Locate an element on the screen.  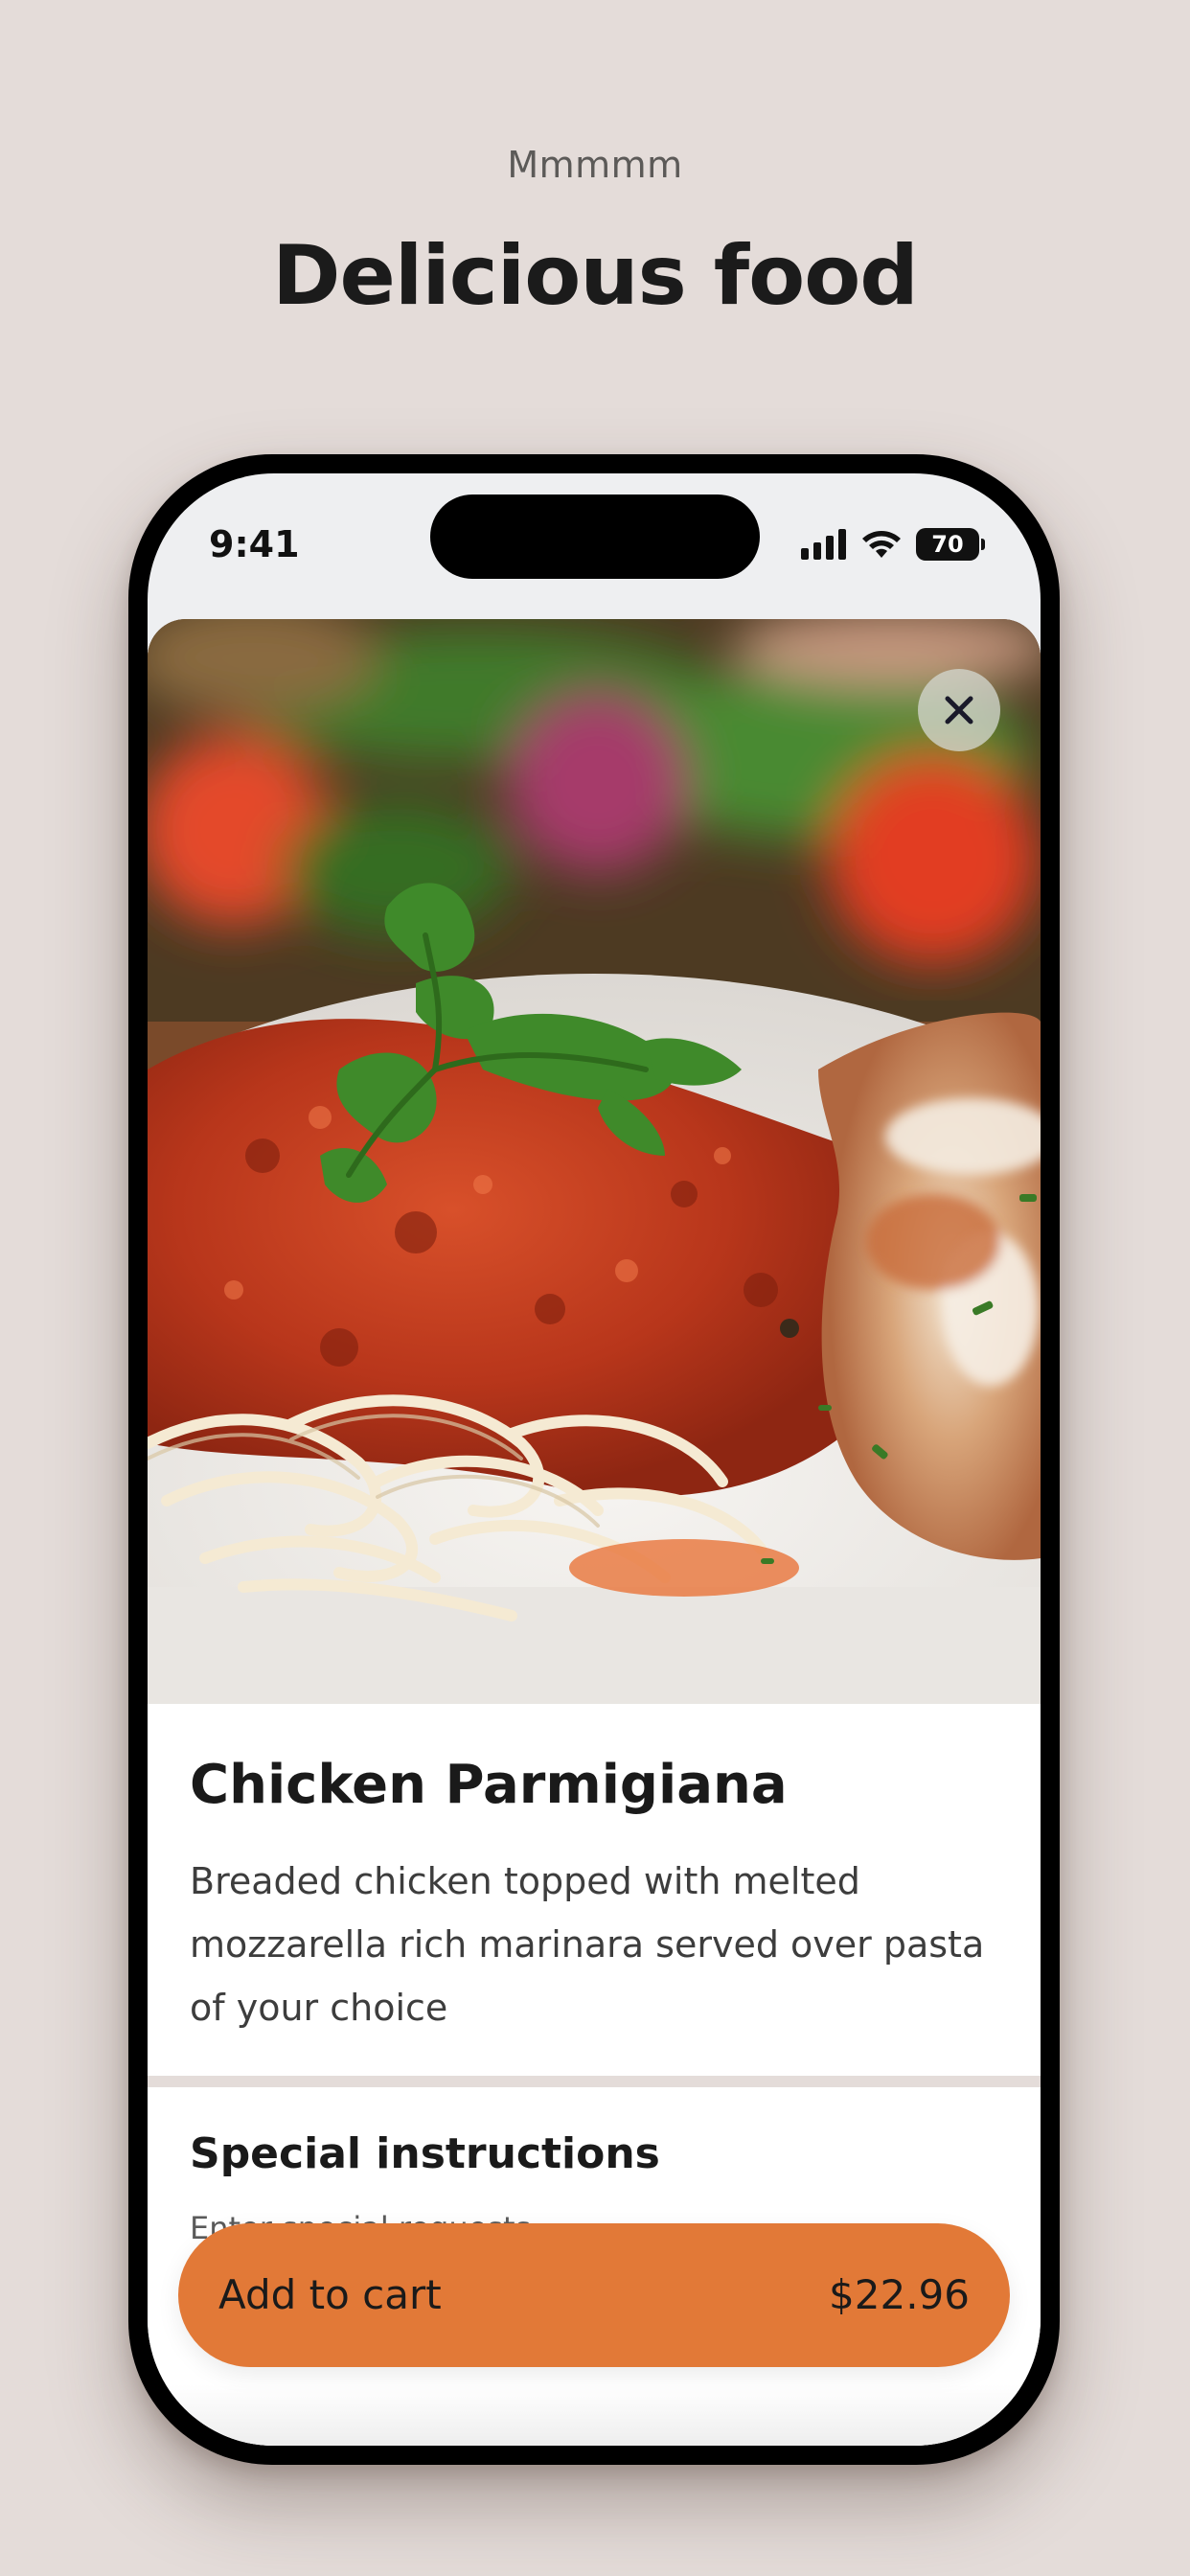
close-icon is located at coordinates (959, 710).